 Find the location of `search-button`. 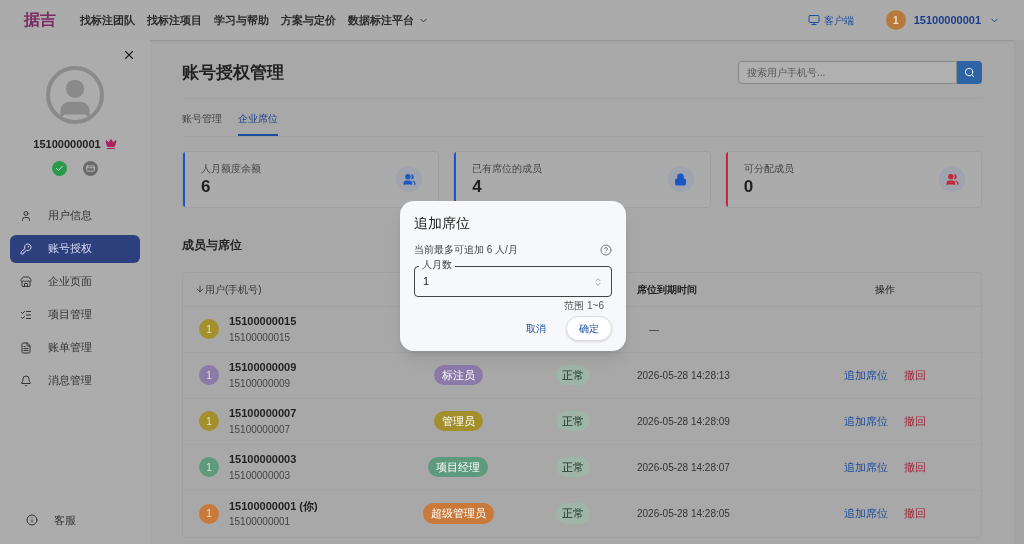

search-button is located at coordinates (969, 73).